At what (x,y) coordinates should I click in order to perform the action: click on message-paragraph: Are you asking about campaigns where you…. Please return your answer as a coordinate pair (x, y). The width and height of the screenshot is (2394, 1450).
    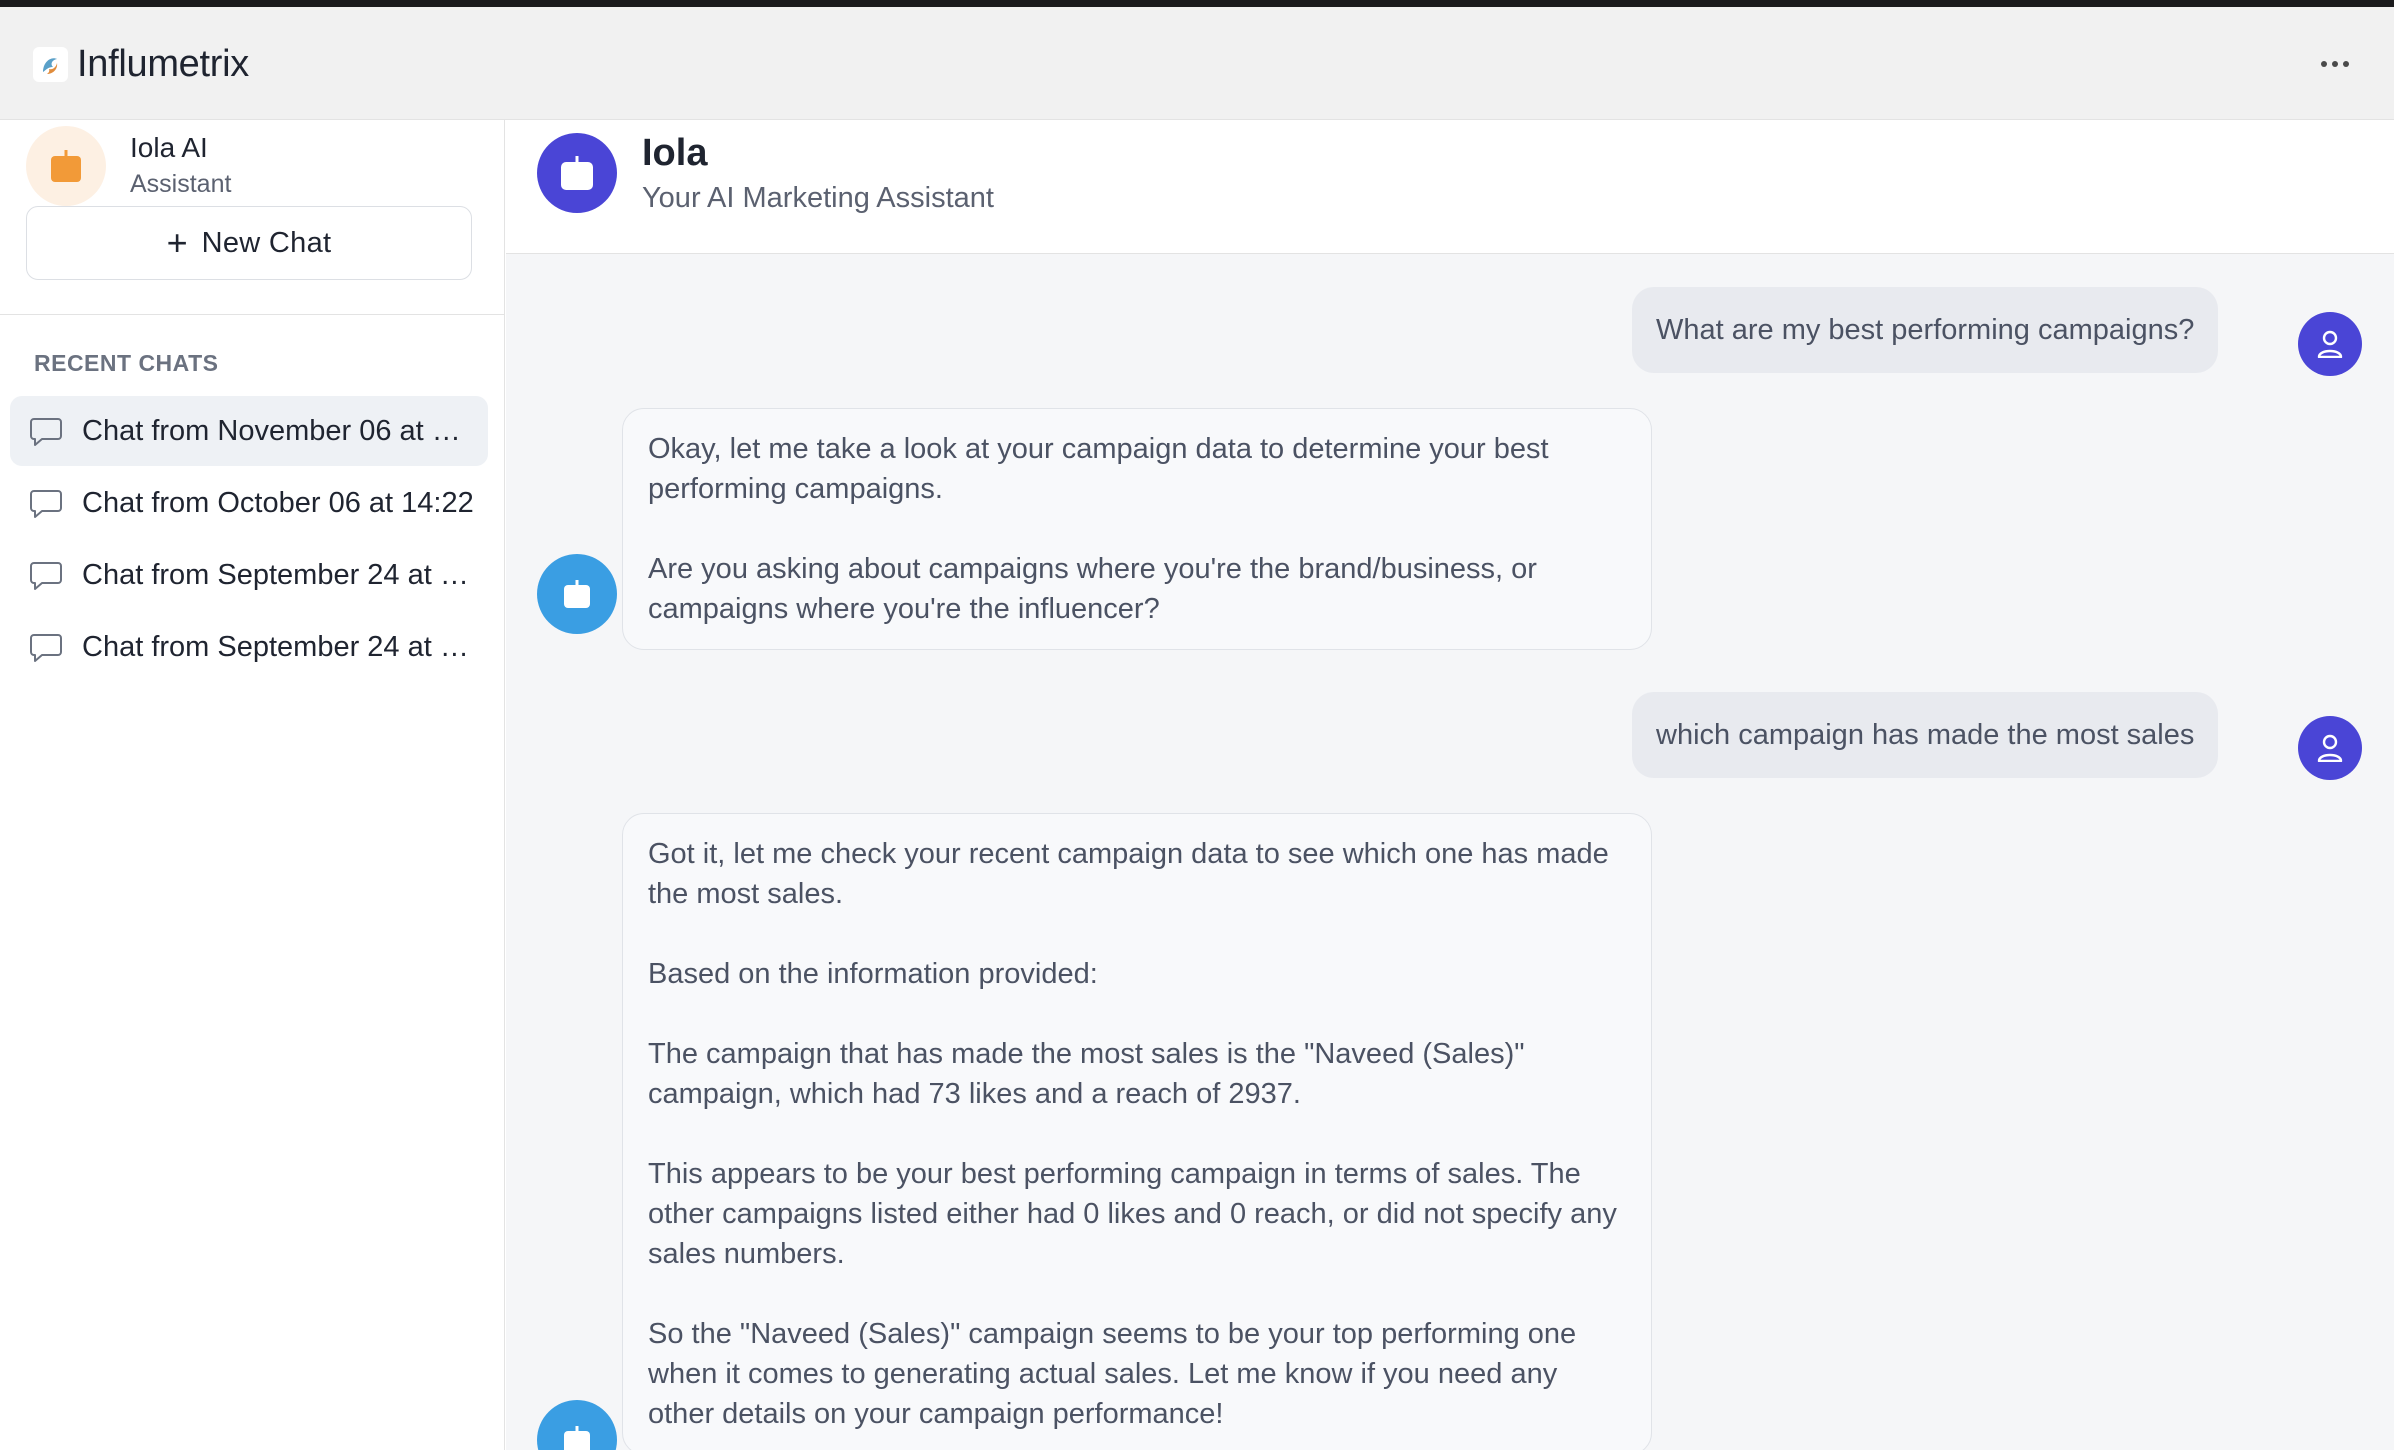
    Looking at the image, I should click on (1092, 589).